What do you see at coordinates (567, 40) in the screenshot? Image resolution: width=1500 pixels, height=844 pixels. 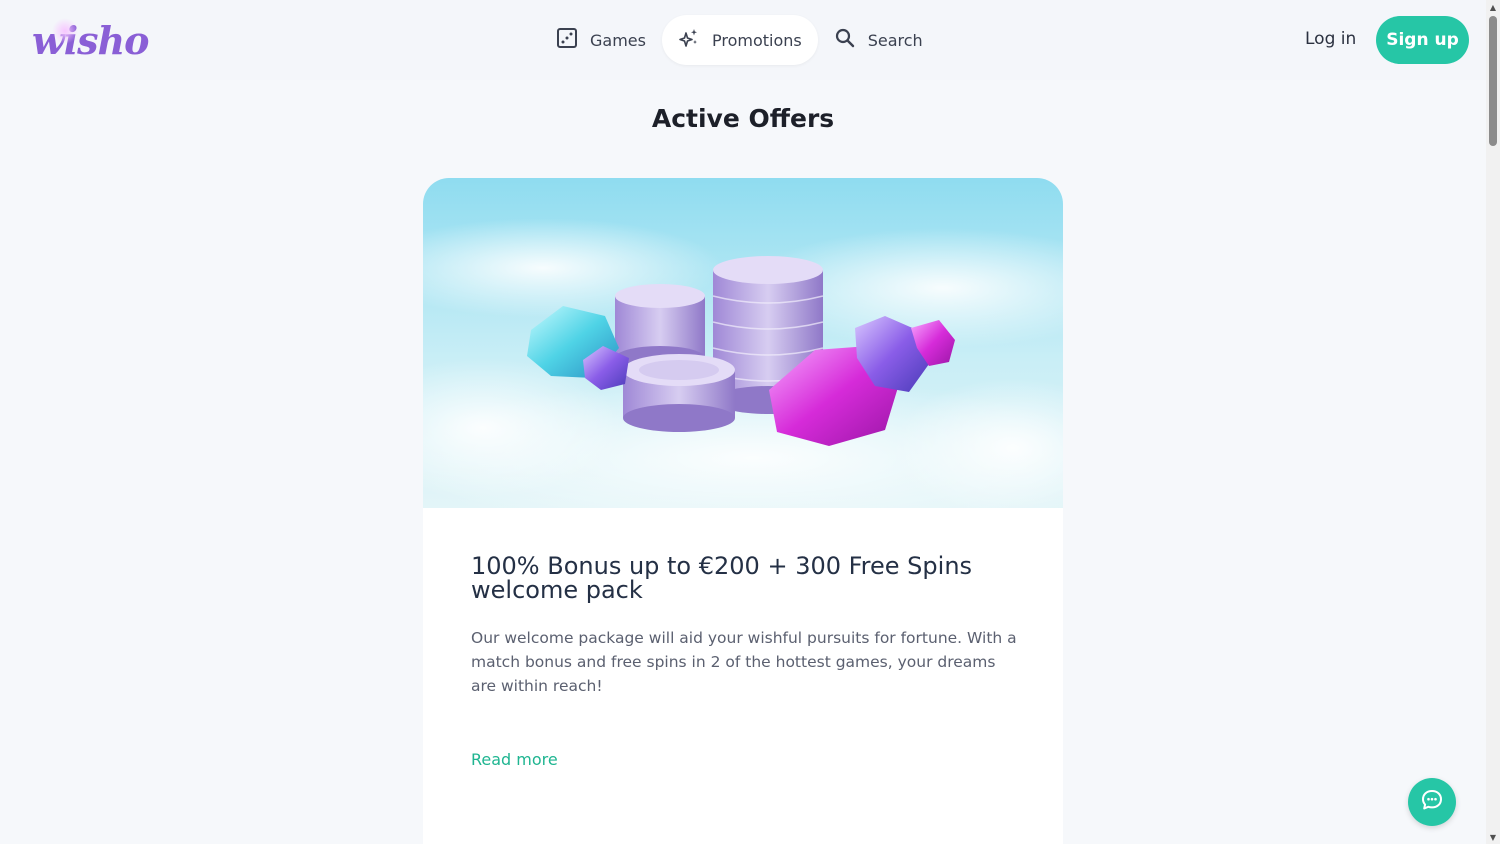 I see `dice-icon` at bounding box center [567, 40].